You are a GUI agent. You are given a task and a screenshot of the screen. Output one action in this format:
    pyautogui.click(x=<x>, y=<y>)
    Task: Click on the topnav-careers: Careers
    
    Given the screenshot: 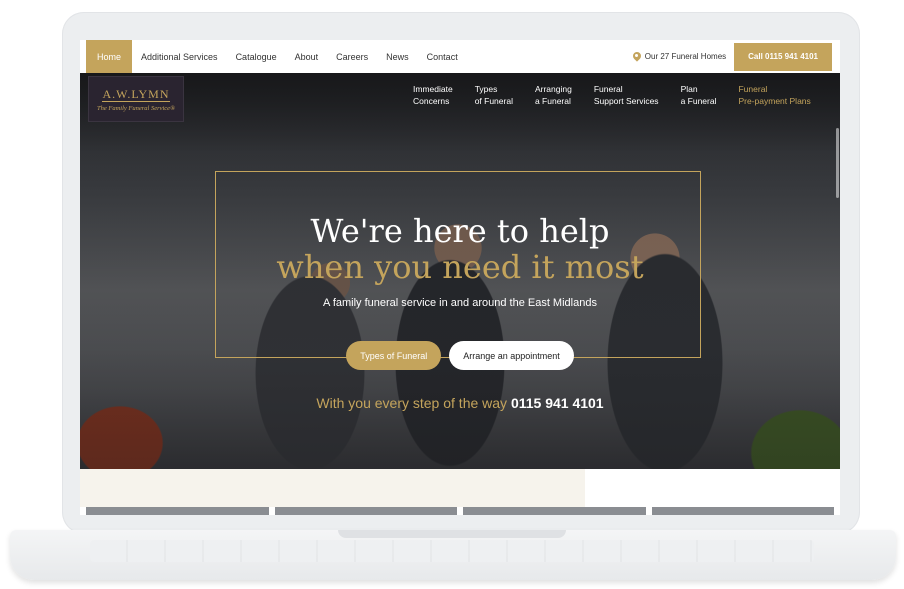 What is the action you would take?
    pyautogui.click(x=352, y=56)
    